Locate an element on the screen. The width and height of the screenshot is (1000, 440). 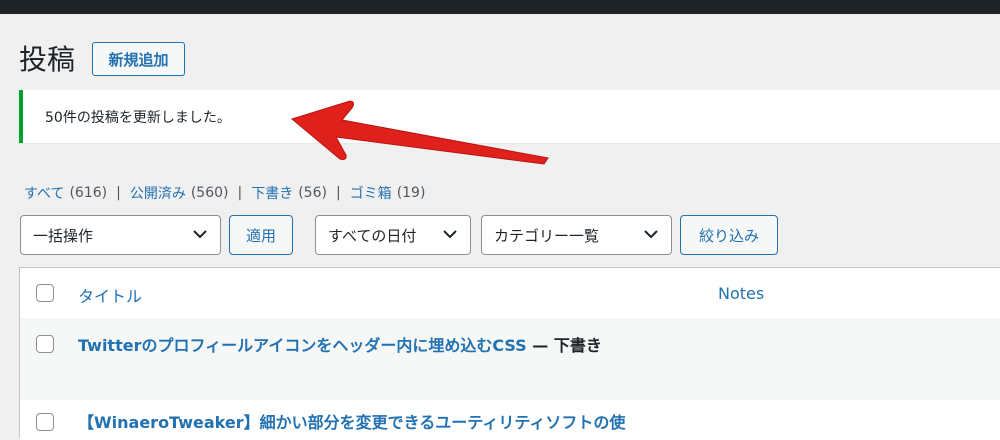
table-row: 【WinaeroTweaker】細かい部分を変更できるユーティリティソフトの使 is located at coordinates (510, 420).